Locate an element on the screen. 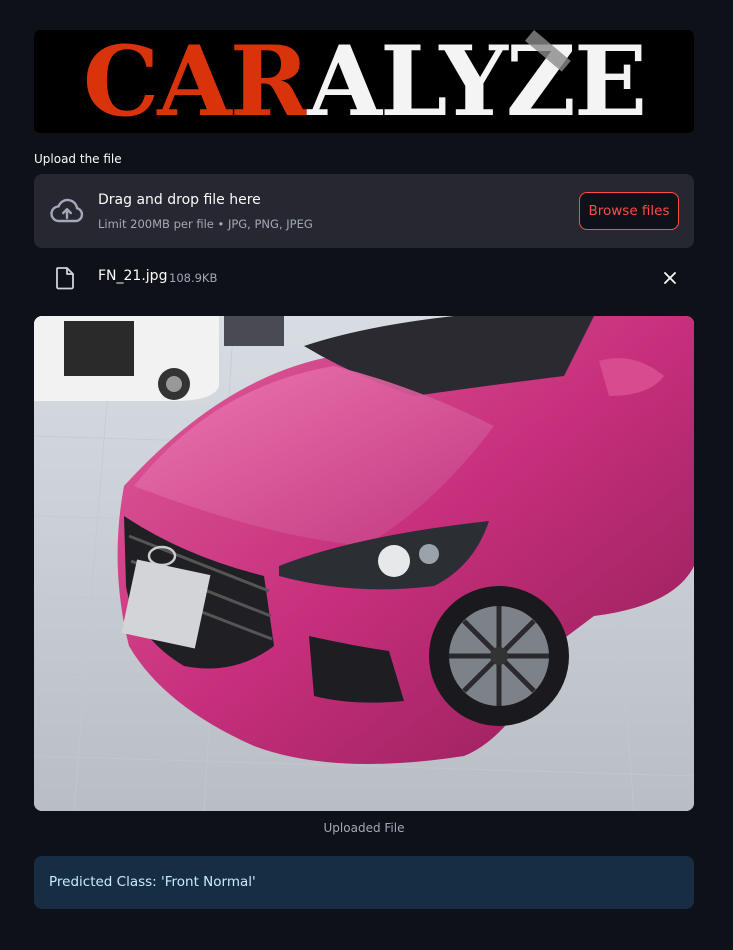 Image resolution: width=733 pixels, height=950 pixels. prediction-alert: Predicted Class: 'Front Normal' is located at coordinates (364, 882).